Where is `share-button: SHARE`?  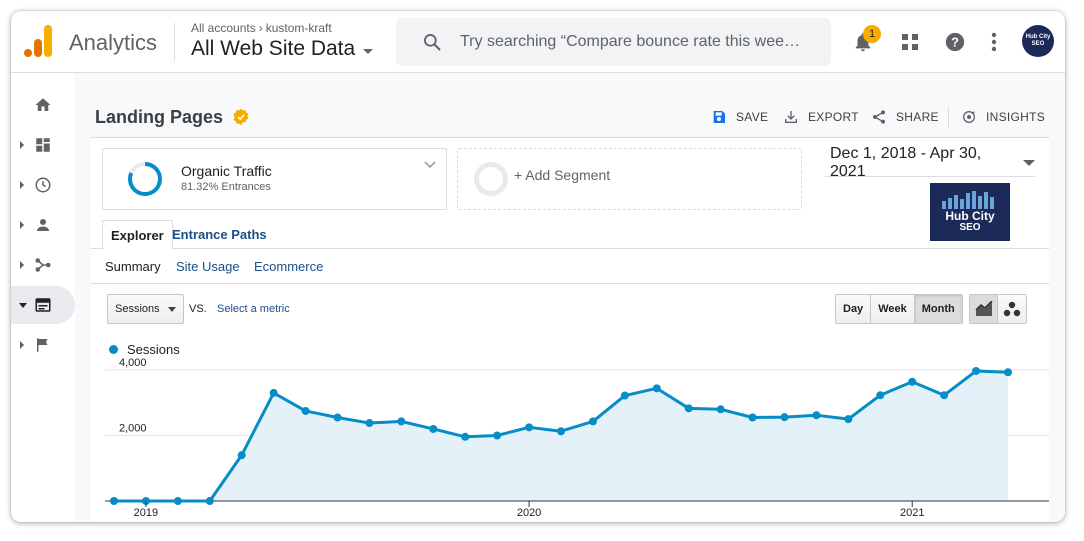
share-button: SHARE is located at coordinates (905, 117).